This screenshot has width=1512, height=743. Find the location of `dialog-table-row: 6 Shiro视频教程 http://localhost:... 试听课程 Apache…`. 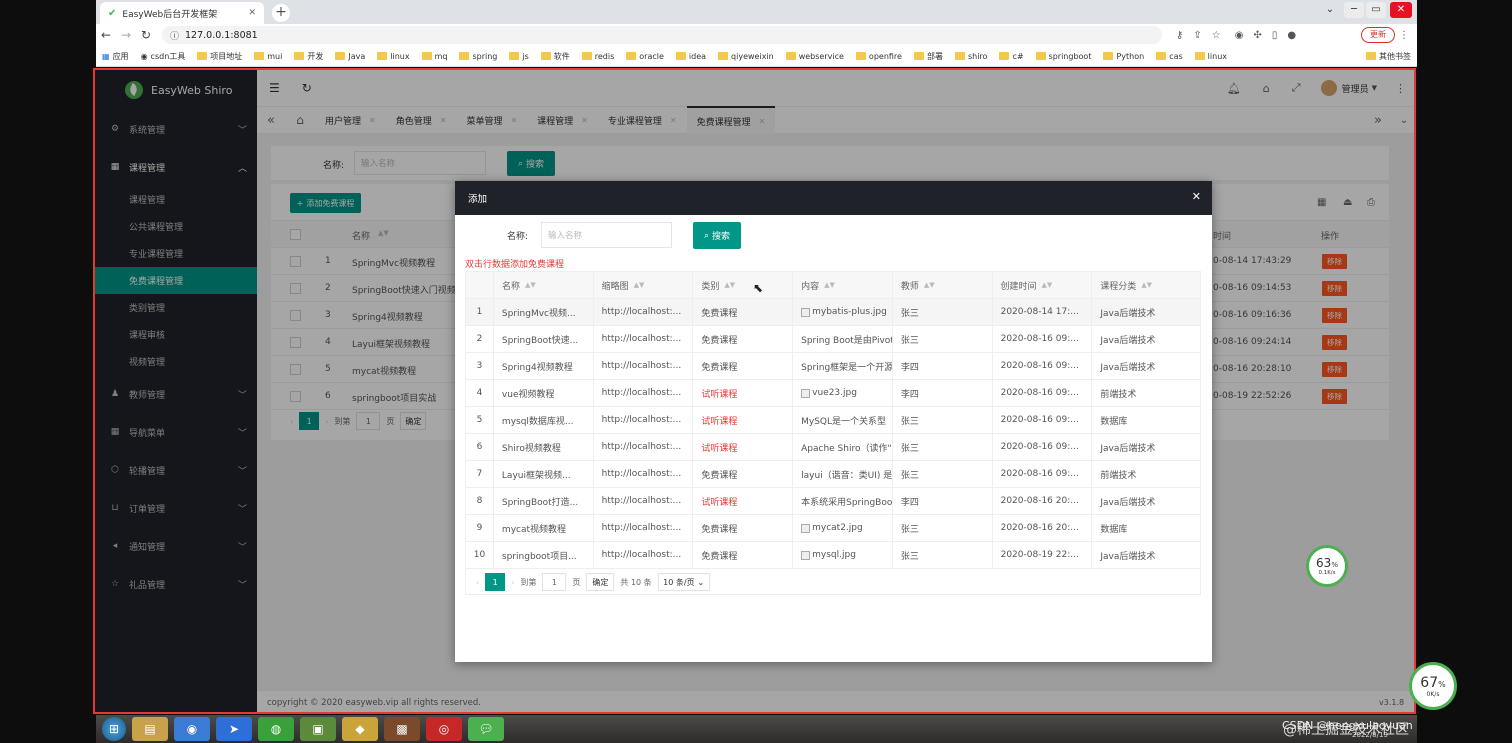

dialog-table-row: 6 Shiro视频教程 http://localhost:... 试听课程 Apache… is located at coordinates (833, 447).